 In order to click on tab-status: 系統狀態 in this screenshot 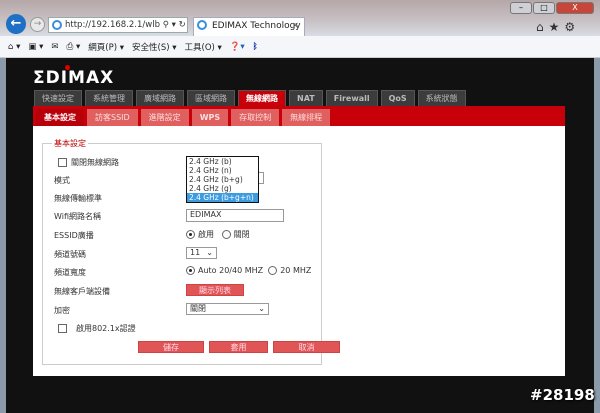, I will do `click(441, 98)`.